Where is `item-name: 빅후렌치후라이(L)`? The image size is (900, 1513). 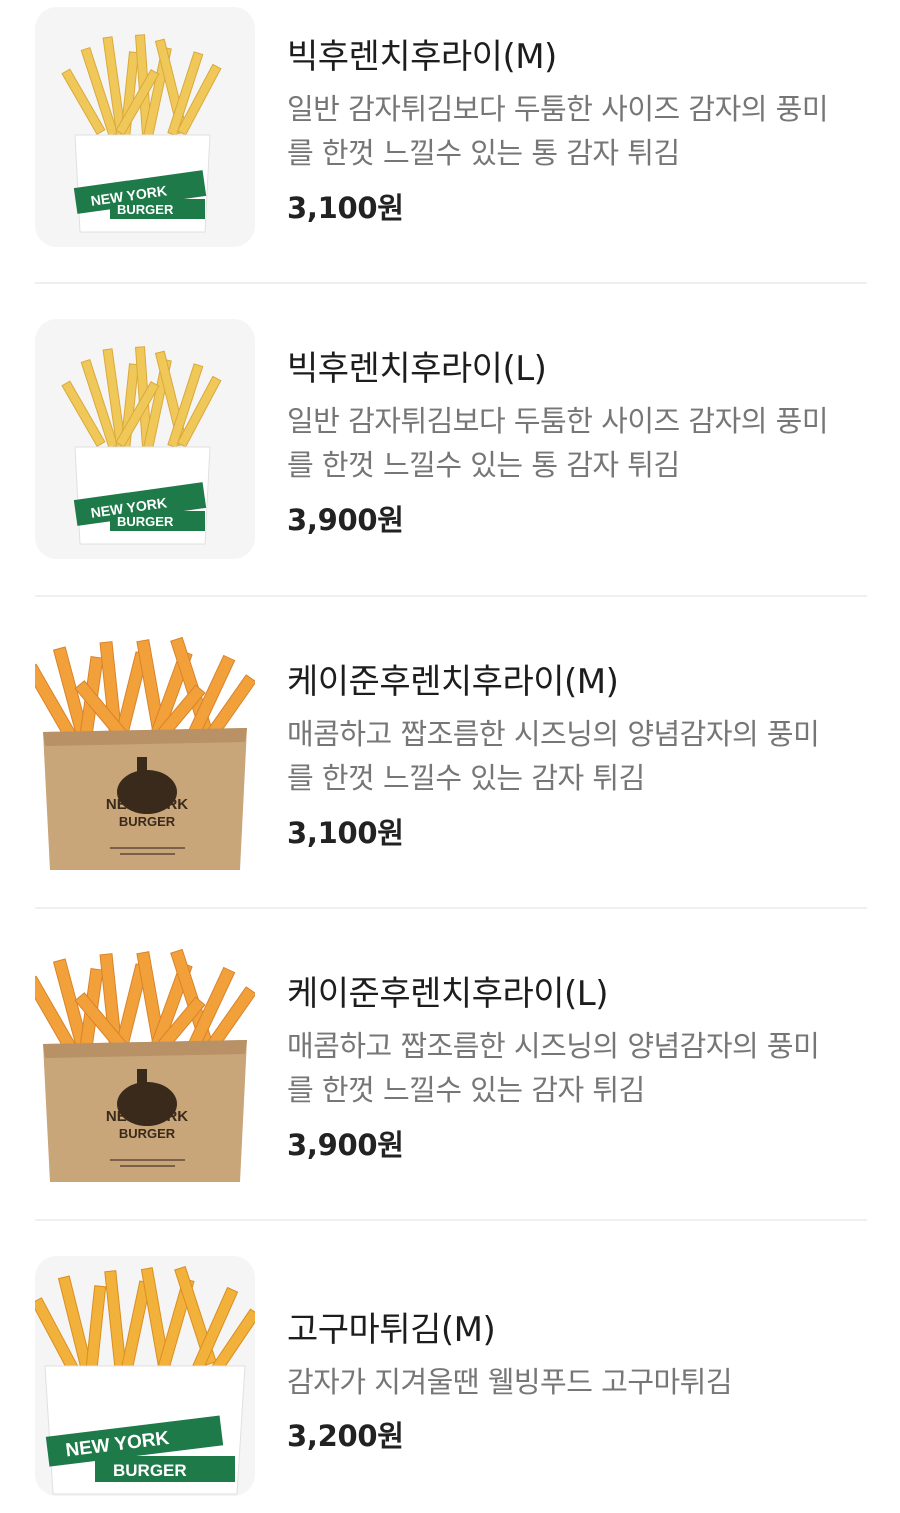 item-name: 빅후렌치후라이(L) is located at coordinates (417, 369).